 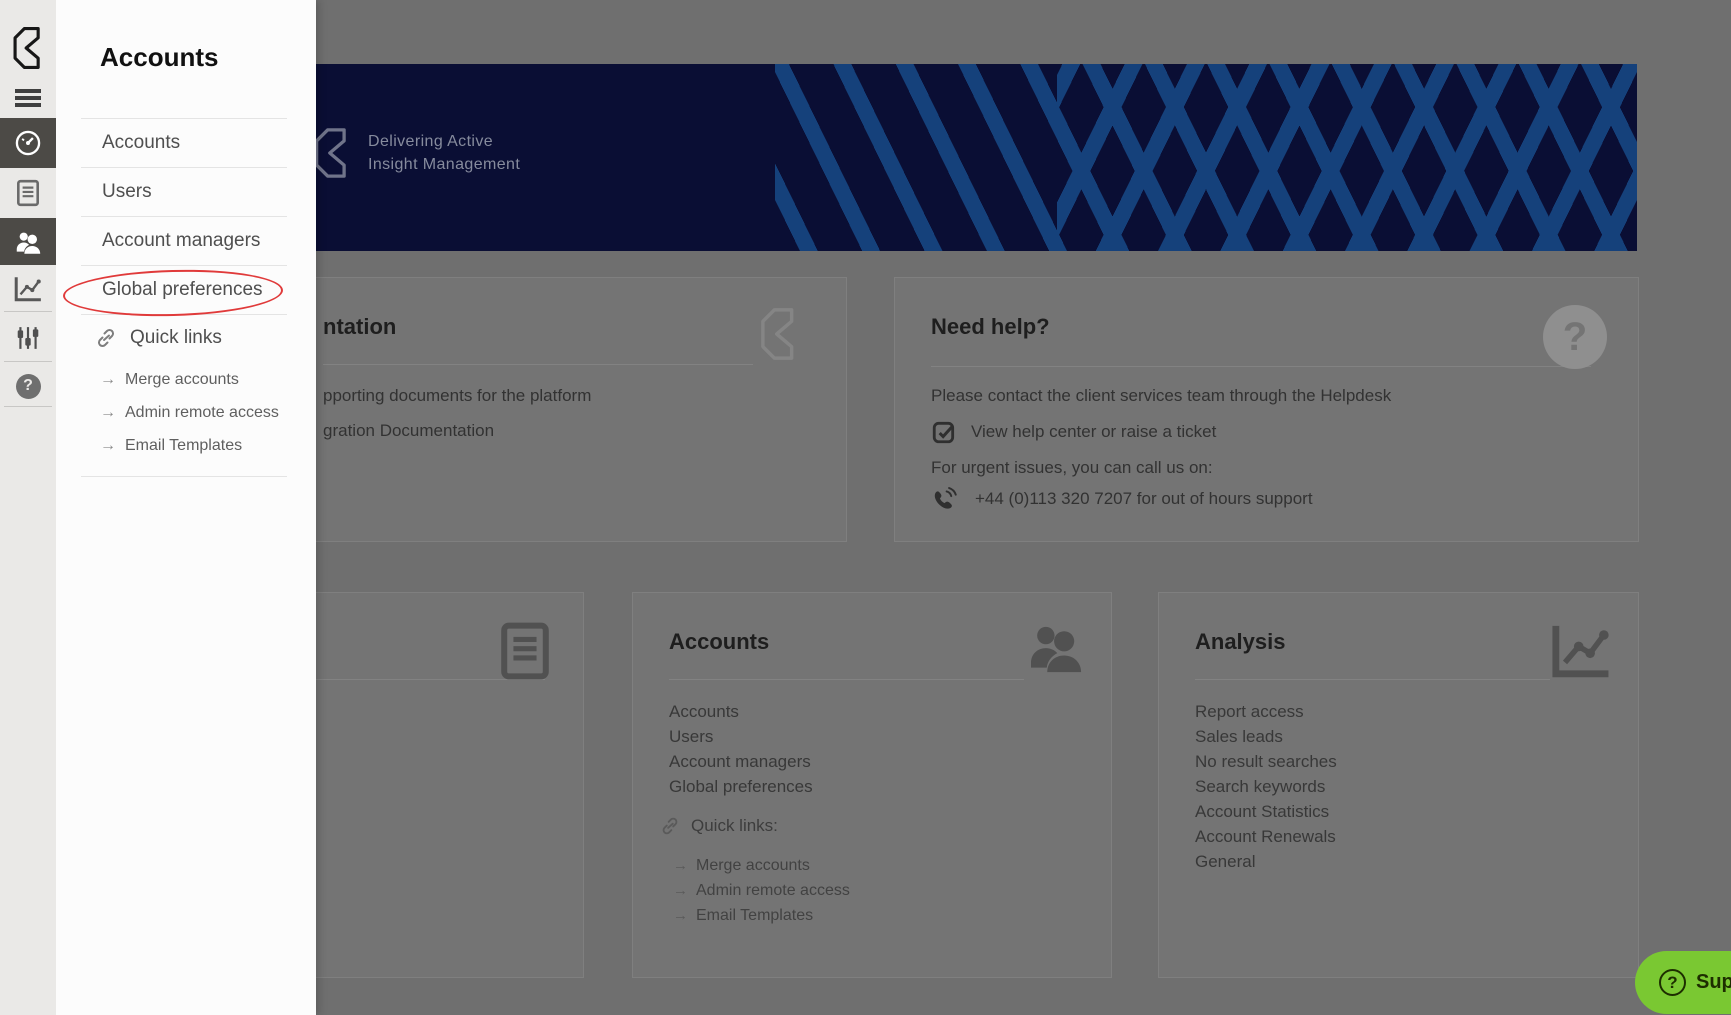 I want to click on report-access-link: Report access, so click(x=1266, y=711).